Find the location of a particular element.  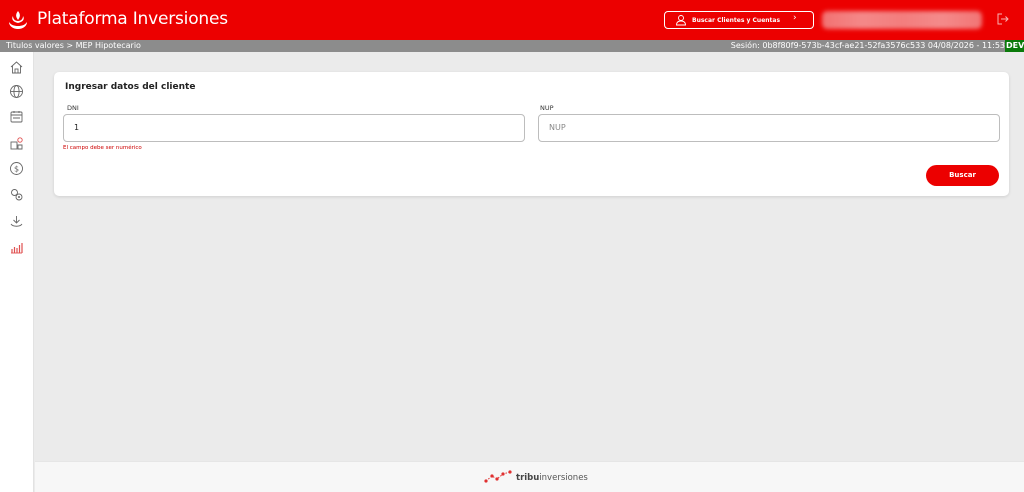

search-clients-button: Buscar Clientes y Cuentas › is located at coordinates (739, 20).